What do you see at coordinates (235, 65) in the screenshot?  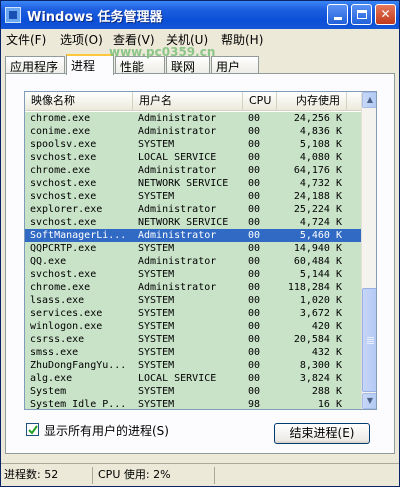 I see `tab-users: 用户` at bounding box center [235, 65].